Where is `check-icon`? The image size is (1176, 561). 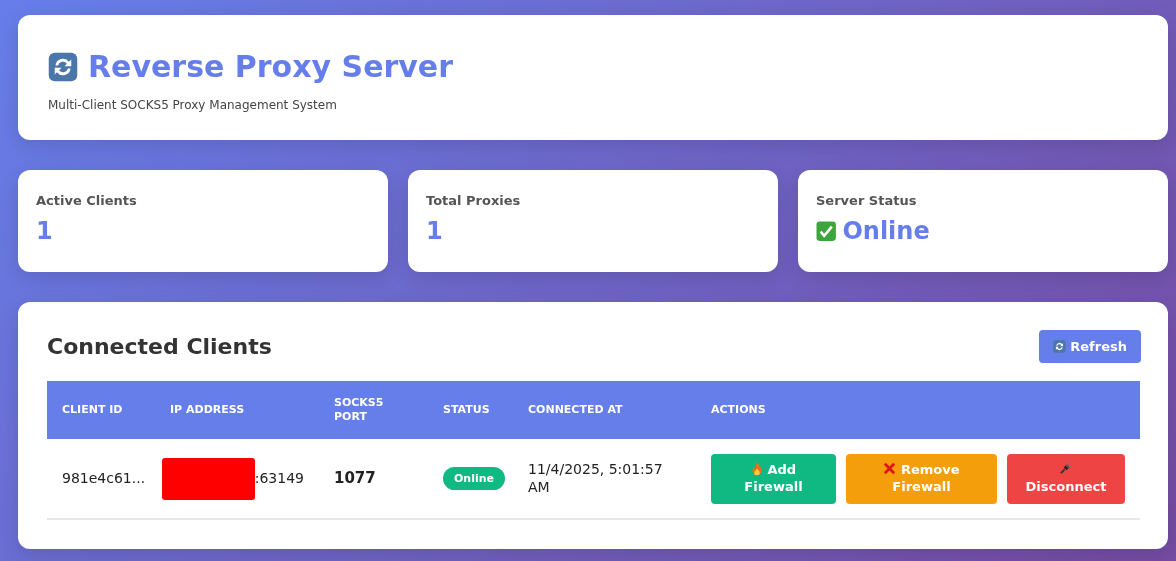 check-icon is located at coordinates (826, 231).